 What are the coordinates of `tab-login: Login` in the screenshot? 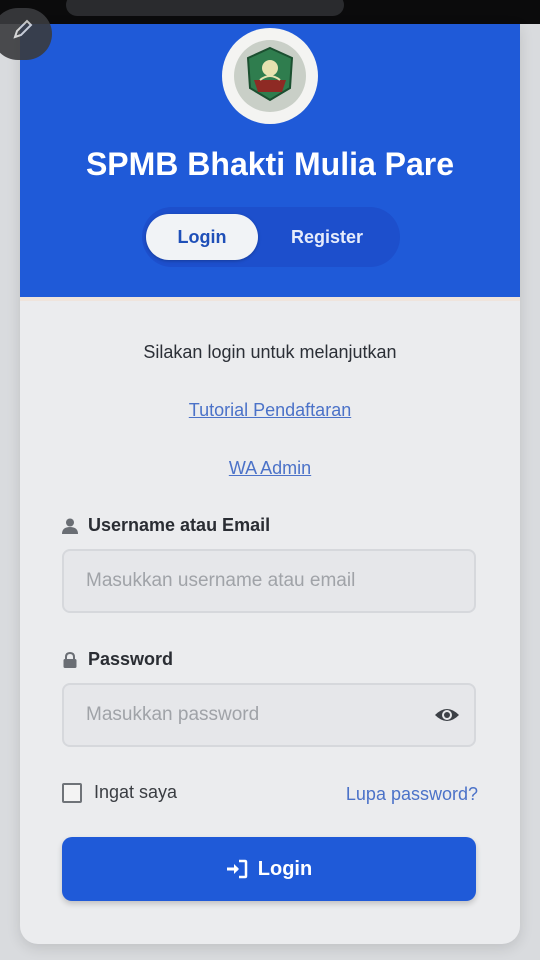 It's located at (202, 237).